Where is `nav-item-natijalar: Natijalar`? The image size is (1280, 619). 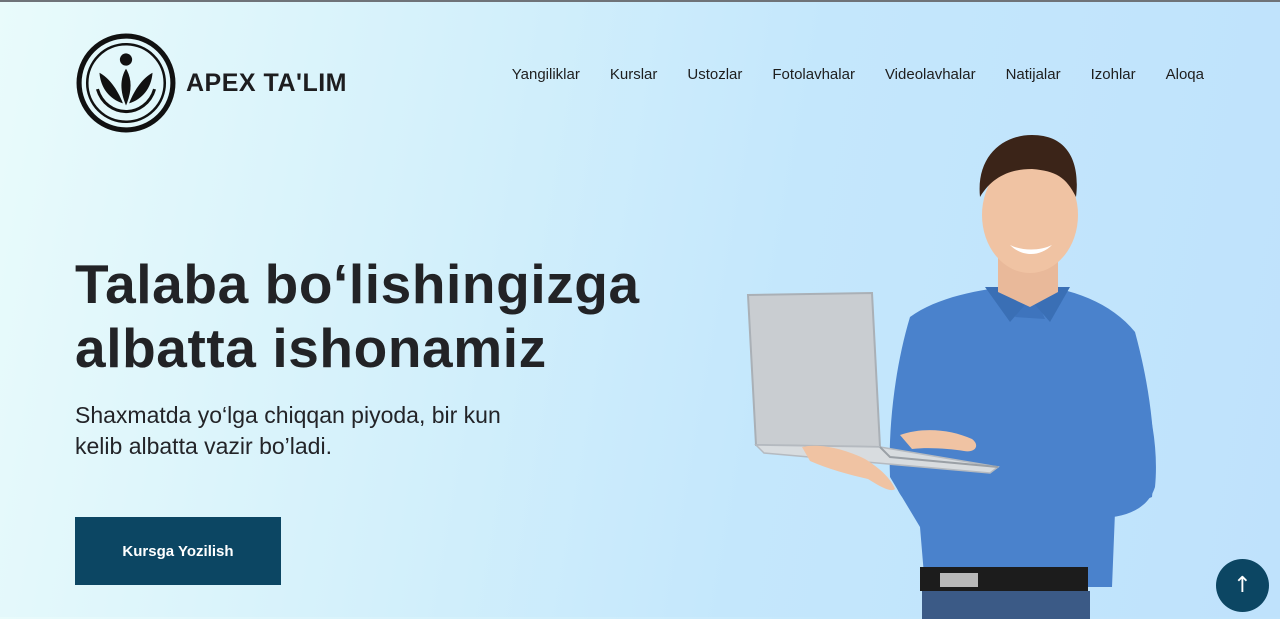
nav-item-natijalar: Natijalar is located at coordinates (1033, 74).